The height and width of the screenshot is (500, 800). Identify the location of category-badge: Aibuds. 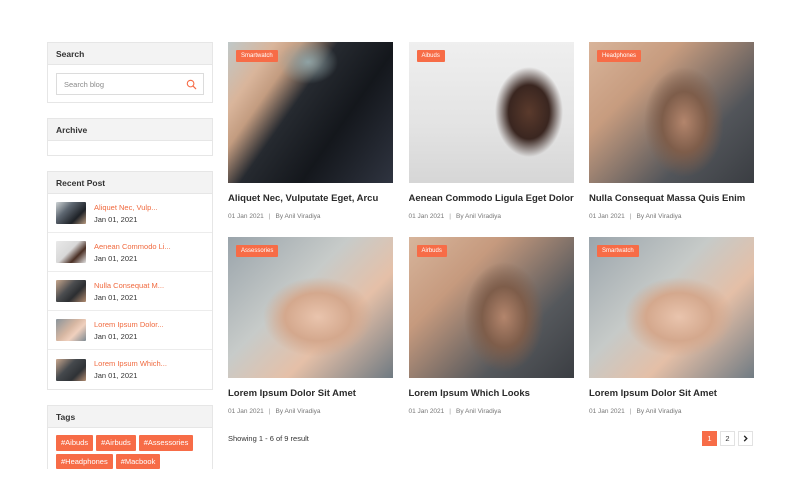
(430, 56).